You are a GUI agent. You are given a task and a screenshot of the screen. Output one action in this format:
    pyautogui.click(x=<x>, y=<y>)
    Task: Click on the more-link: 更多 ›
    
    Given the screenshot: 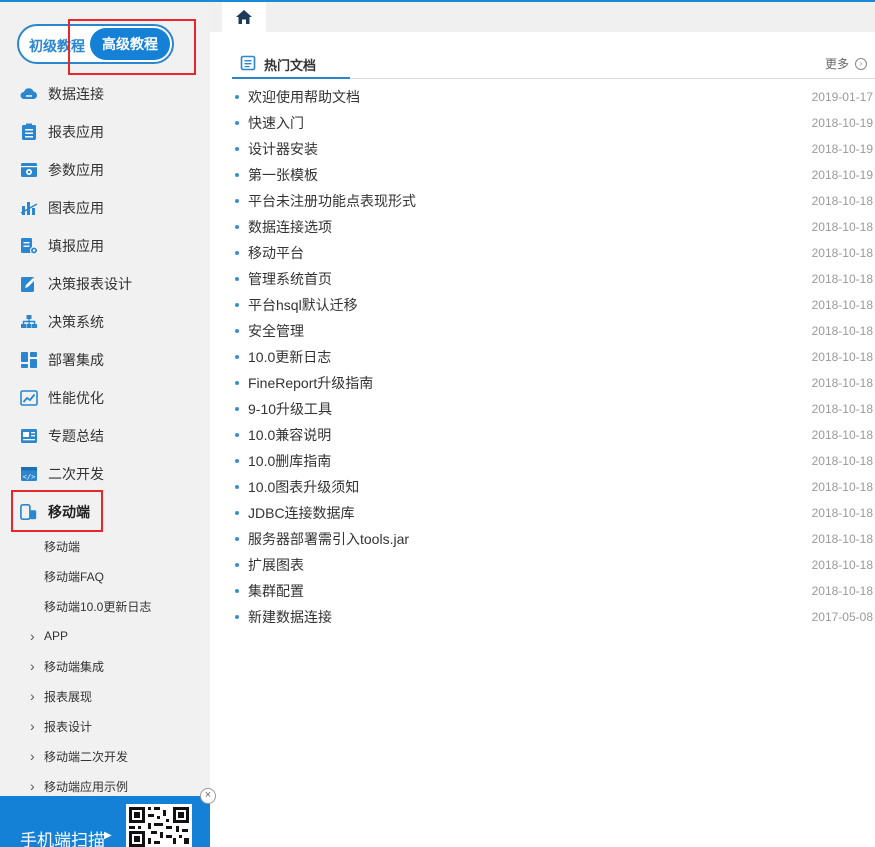 What is the action you would take?
    pyautogui.click(x=846, y=63)
    